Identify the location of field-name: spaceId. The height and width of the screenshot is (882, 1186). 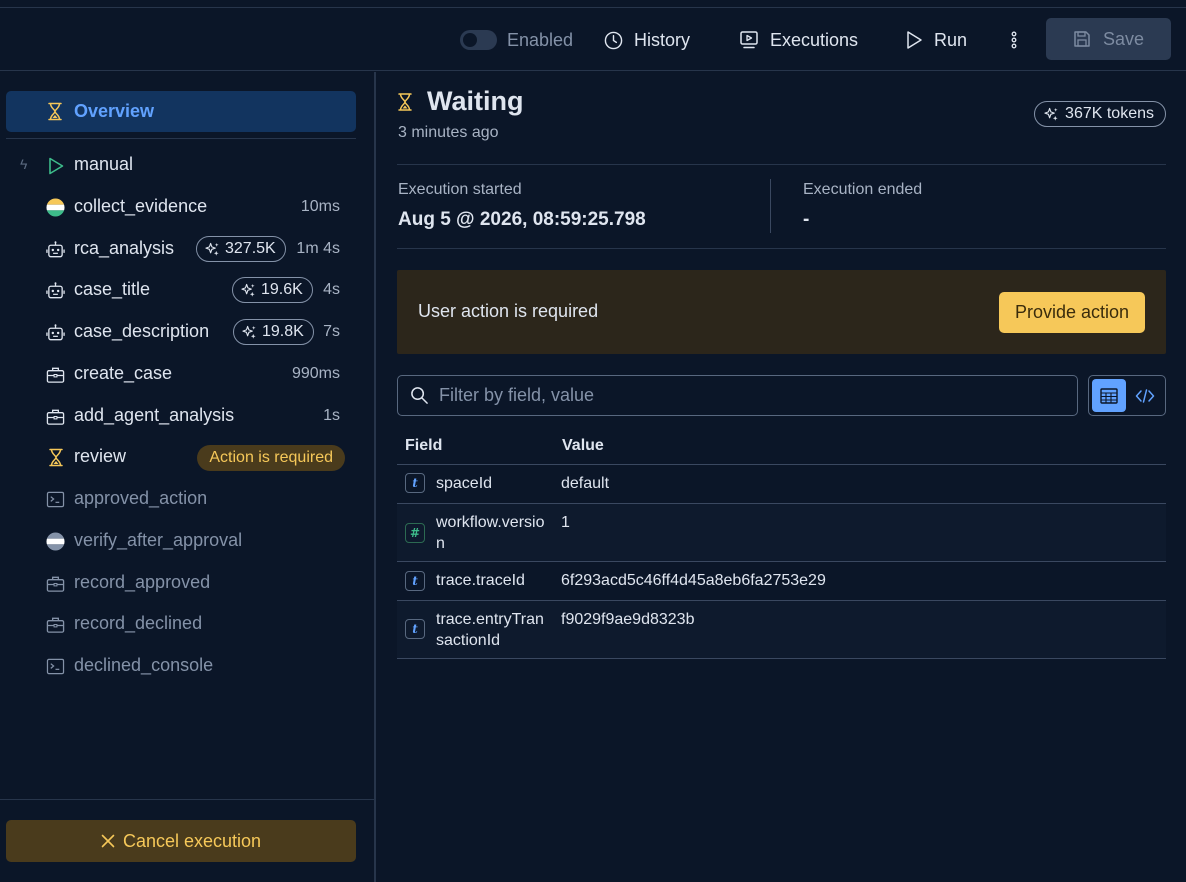
(464, 483).